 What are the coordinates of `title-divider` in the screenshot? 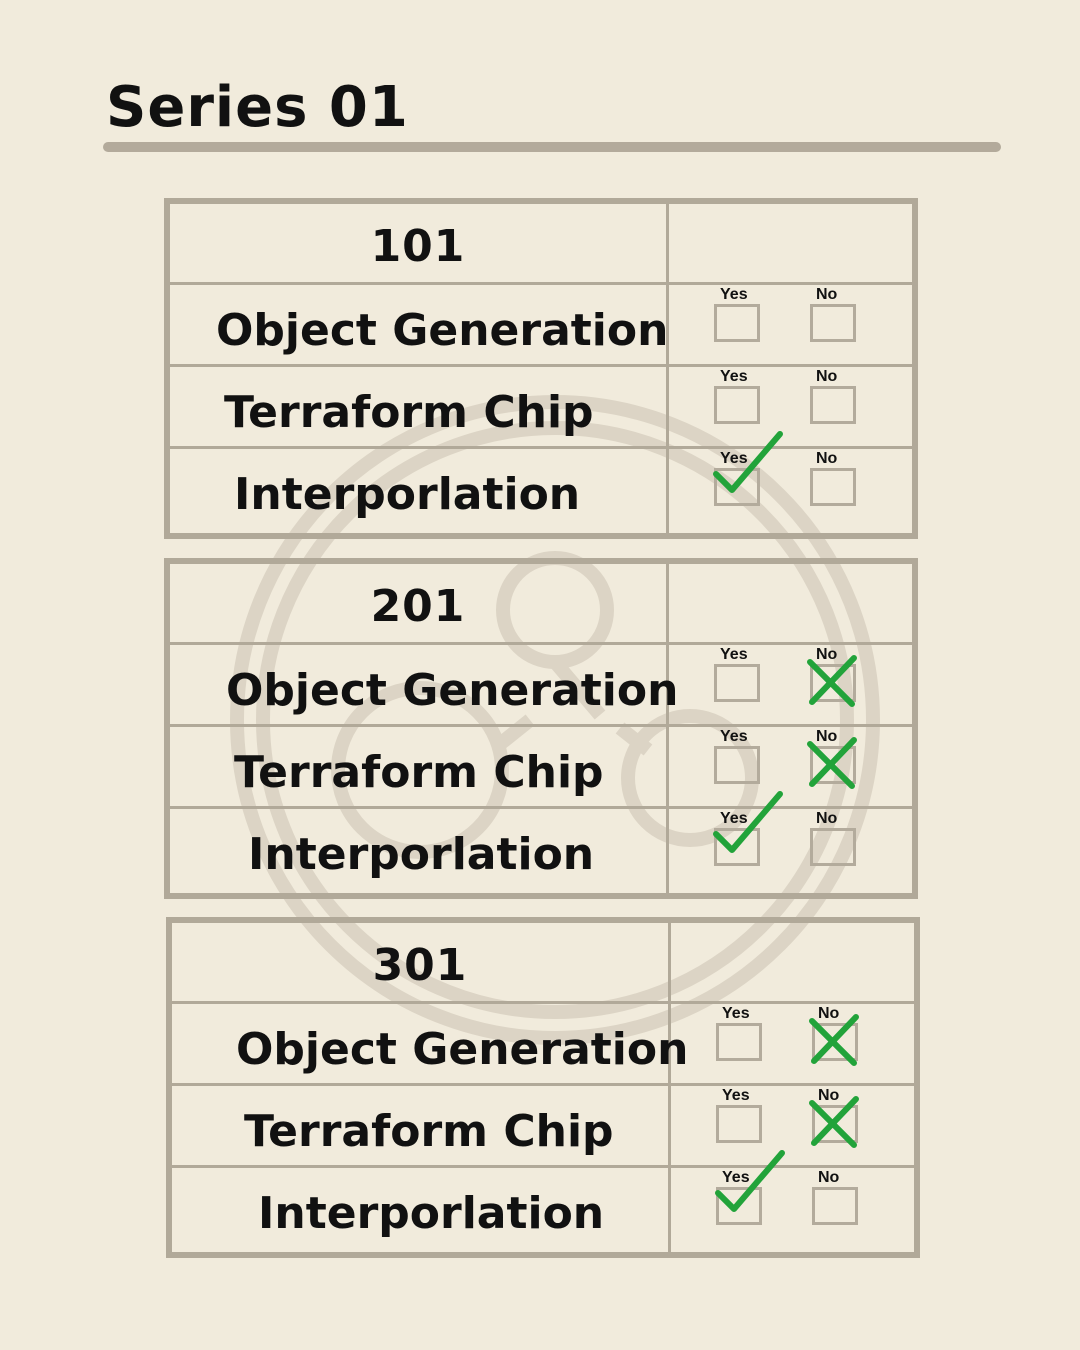 It's located at (552, 147).